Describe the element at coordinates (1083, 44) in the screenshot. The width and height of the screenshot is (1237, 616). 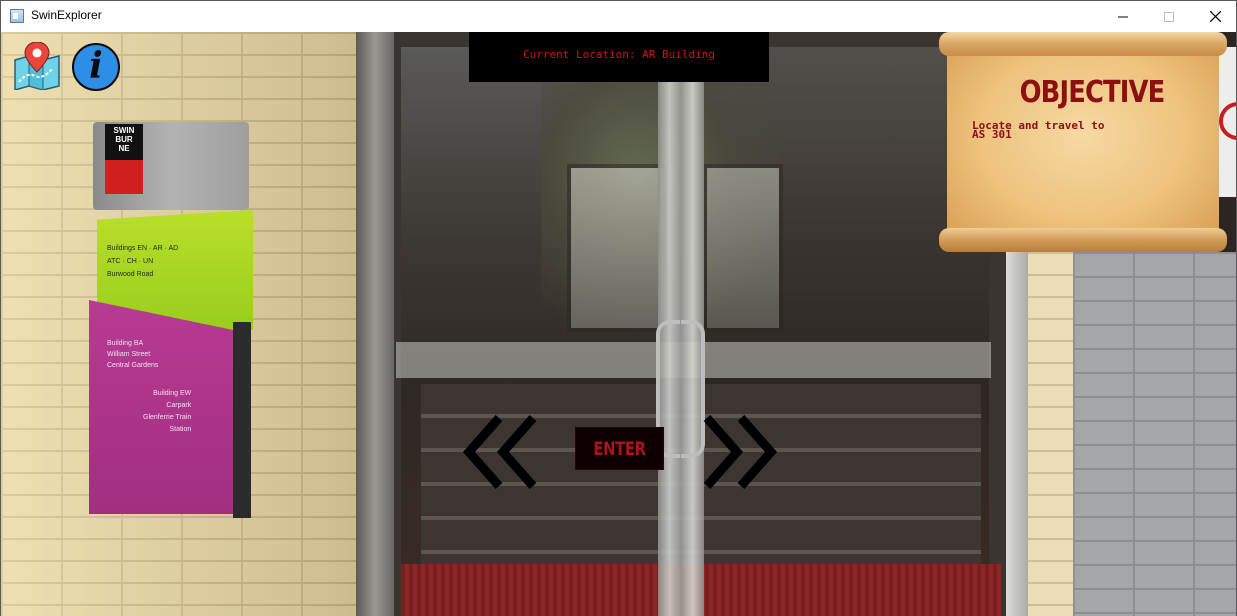
I see `scroll-rod-top` at that location.